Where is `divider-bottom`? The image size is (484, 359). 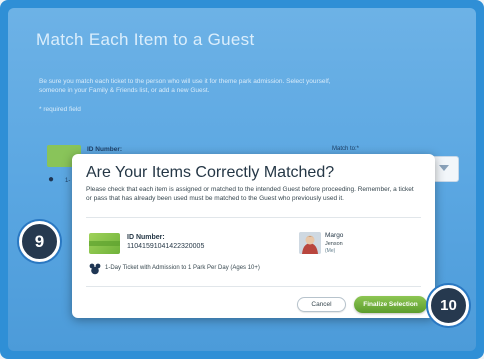
divider-bottom is located at coordinates (253, 286).